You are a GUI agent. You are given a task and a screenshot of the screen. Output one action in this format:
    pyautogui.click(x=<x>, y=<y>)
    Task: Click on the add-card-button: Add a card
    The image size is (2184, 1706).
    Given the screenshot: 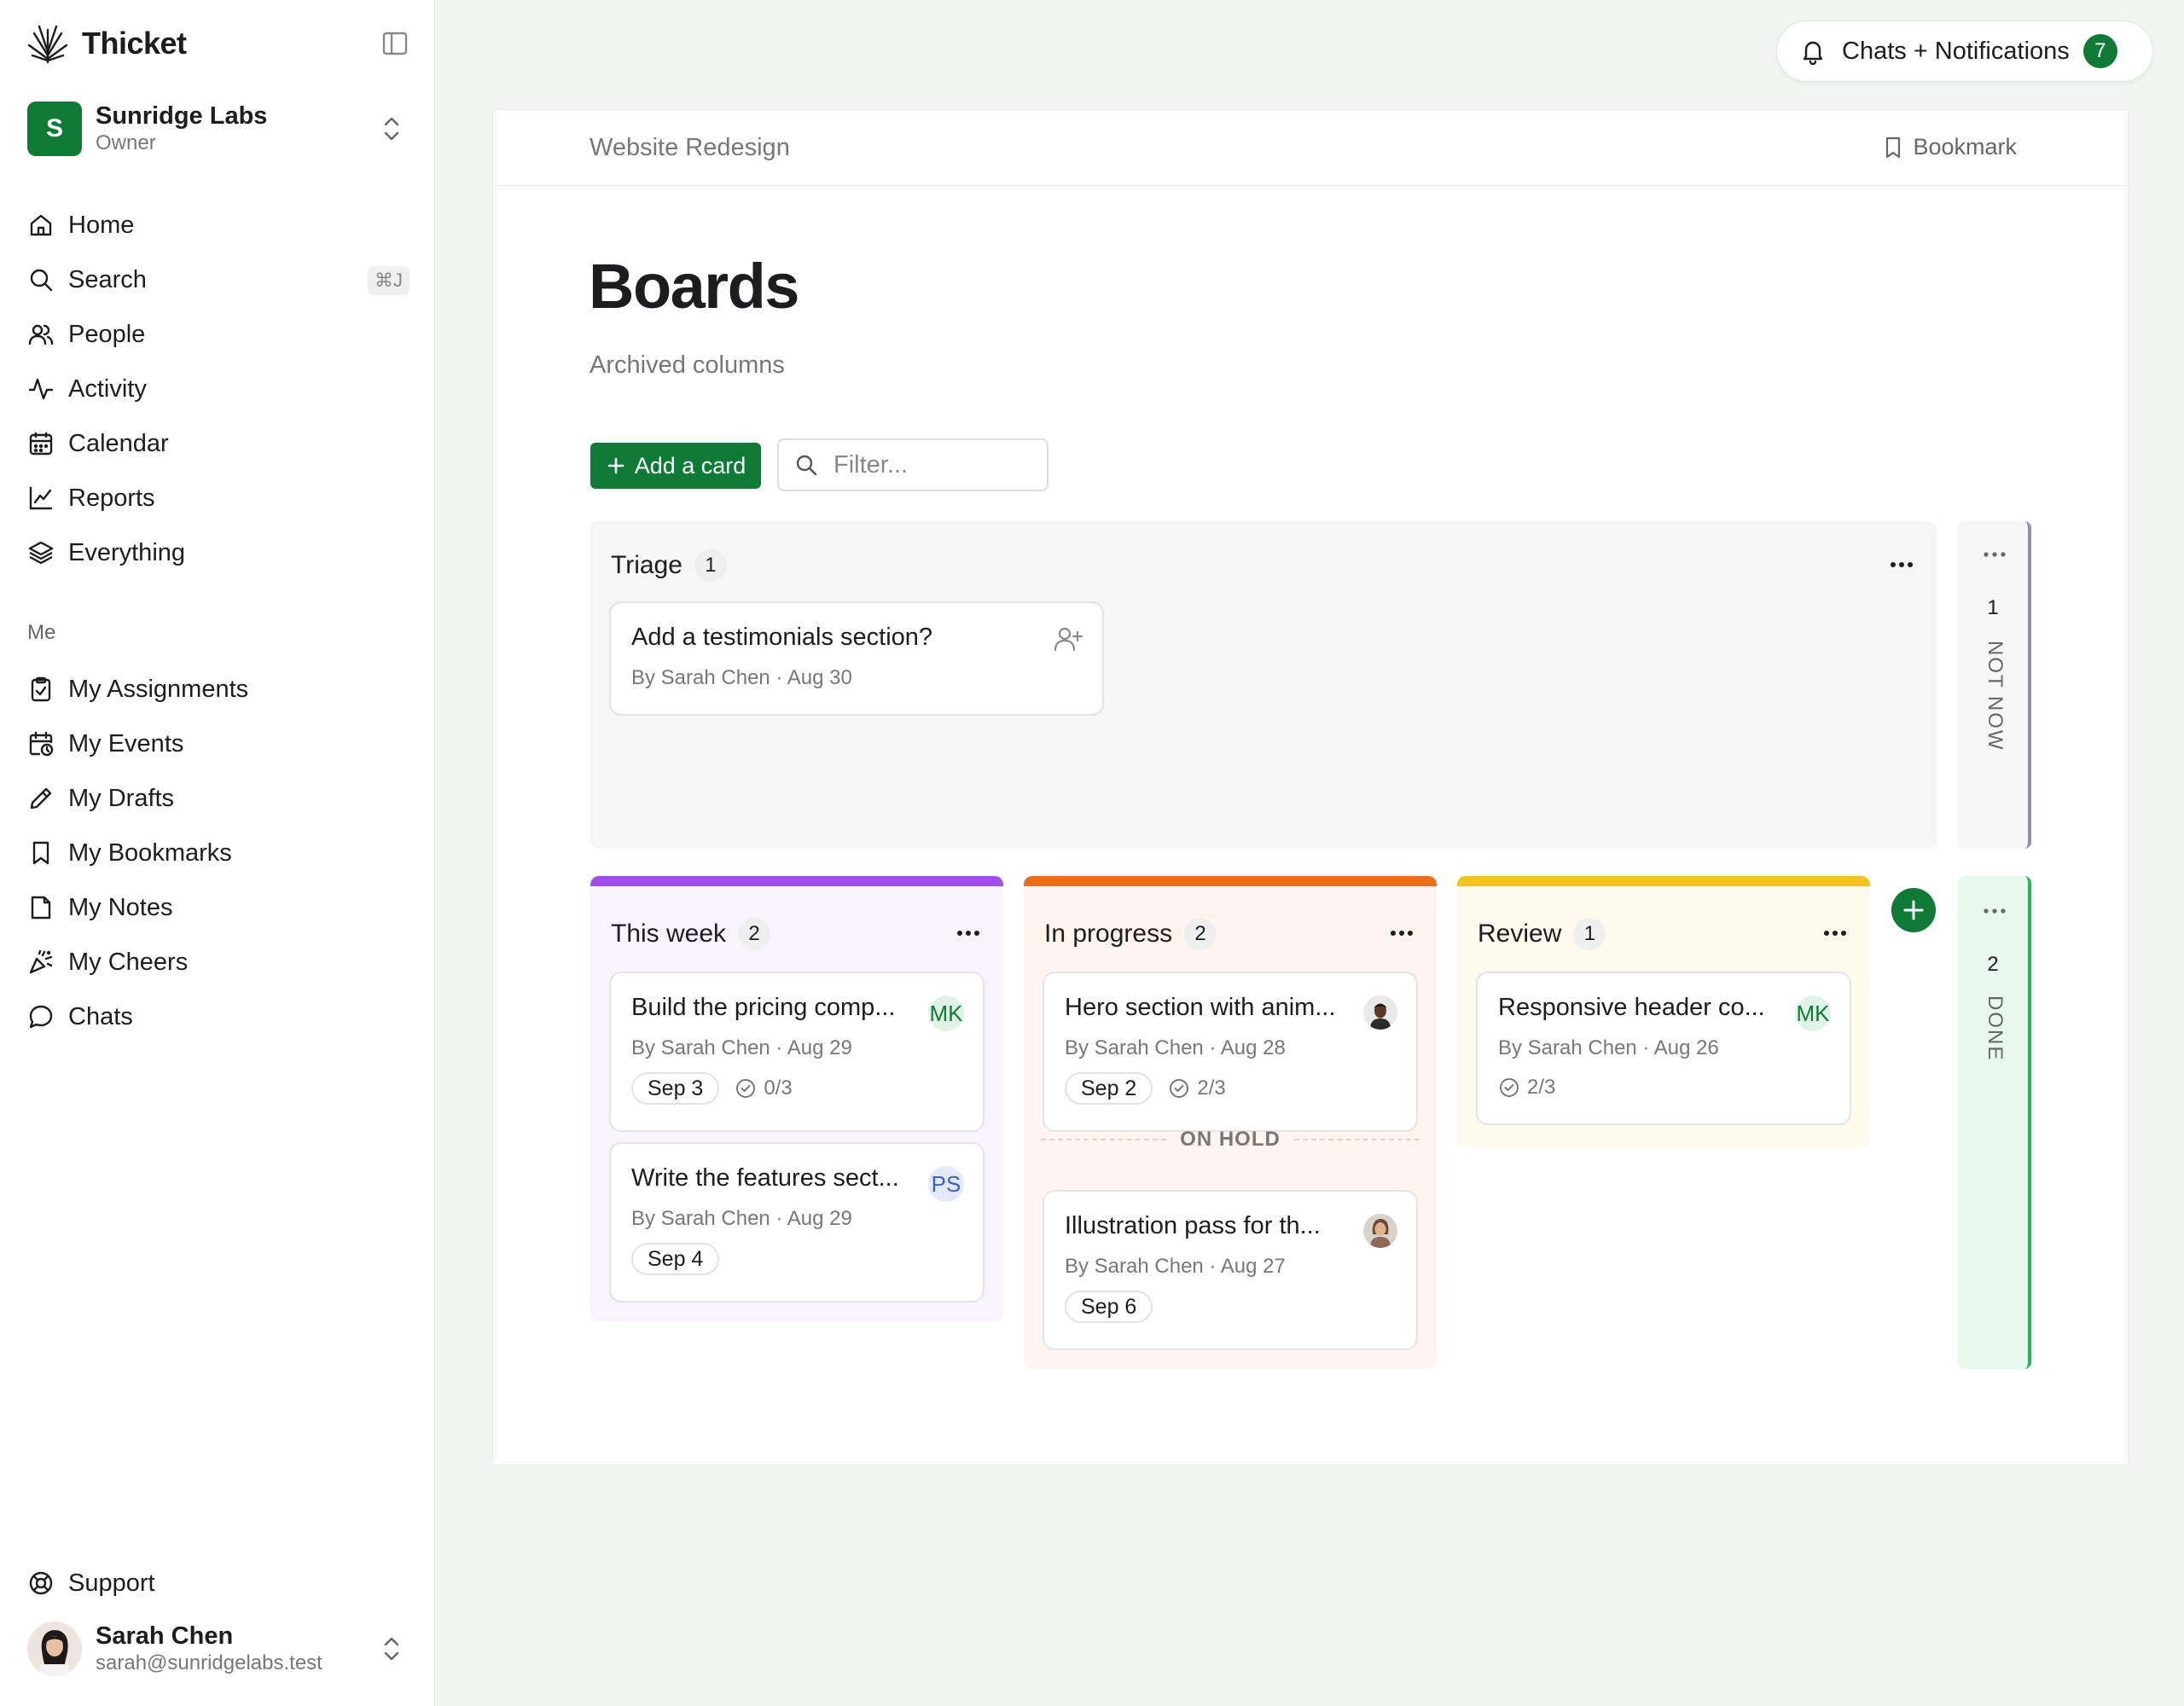 What is the action you would take?
    pyautogui.click(x=675, y=466)
    